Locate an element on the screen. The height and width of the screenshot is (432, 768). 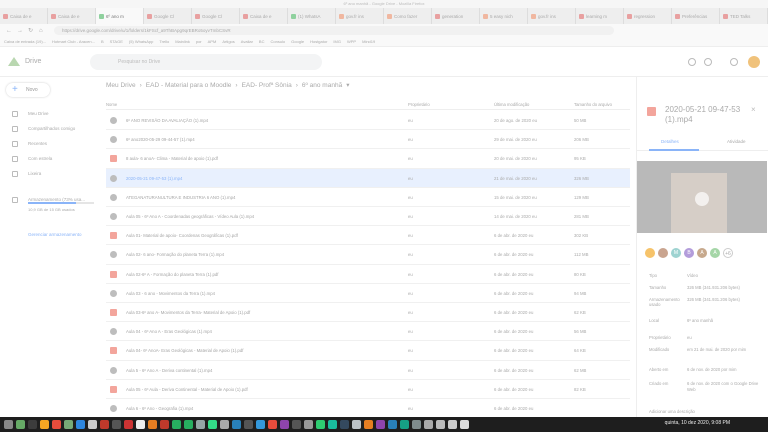
browser-tab: (1) WhatsA is located at coordinates (312, 16).